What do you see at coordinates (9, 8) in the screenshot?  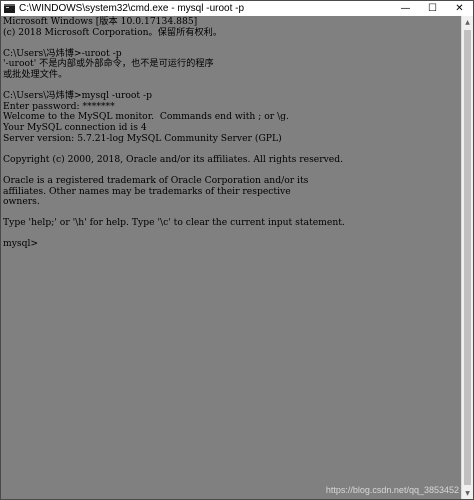 I see `console-app-icon` at bounding box center [9, 8].